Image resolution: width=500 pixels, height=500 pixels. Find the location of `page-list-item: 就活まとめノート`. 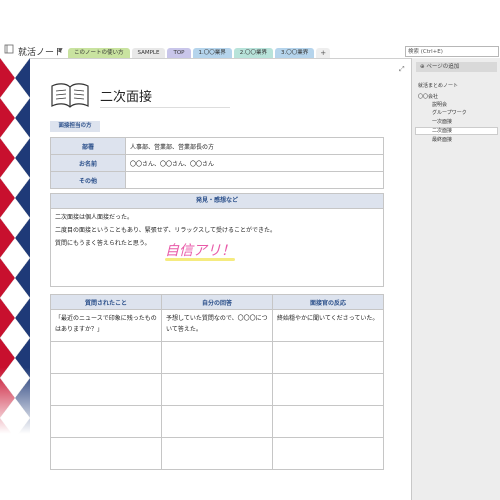

page-list-item: 就活まとめノート is located at coordinates (438, 85).